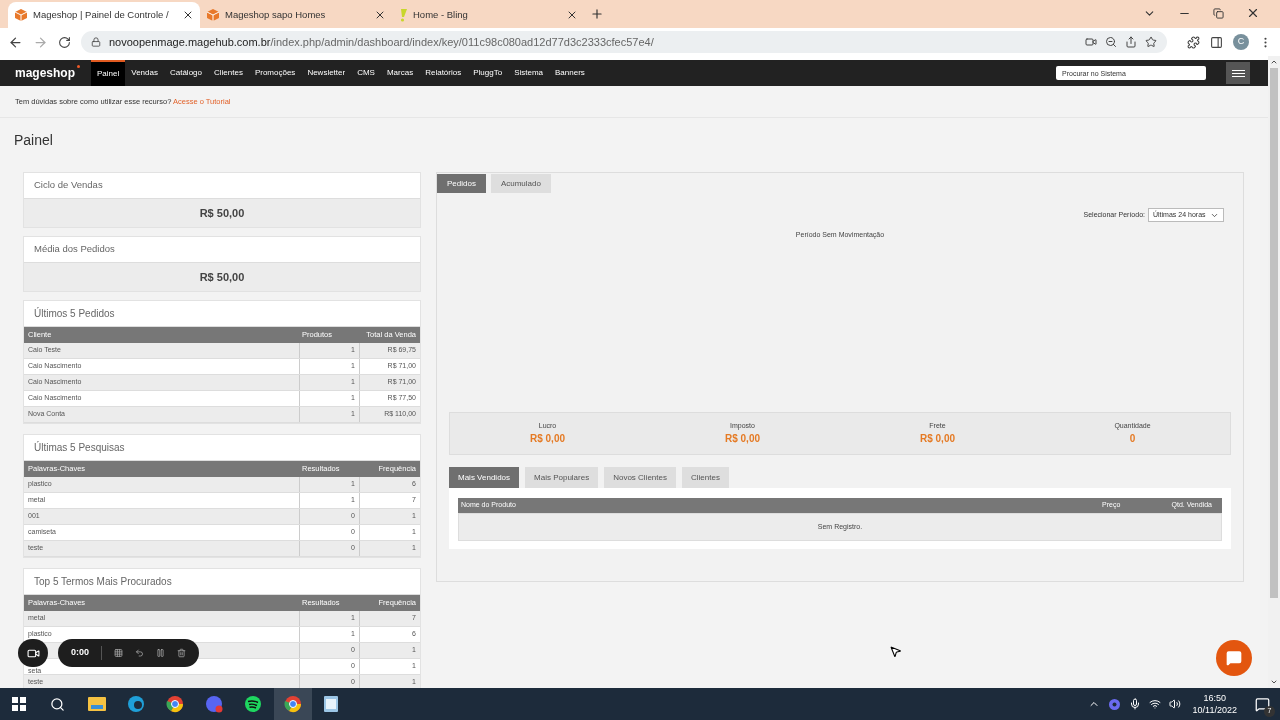  Describe the element at coordinates (1132, 439) in the screenshot. I see `total-value: 0` at that location.